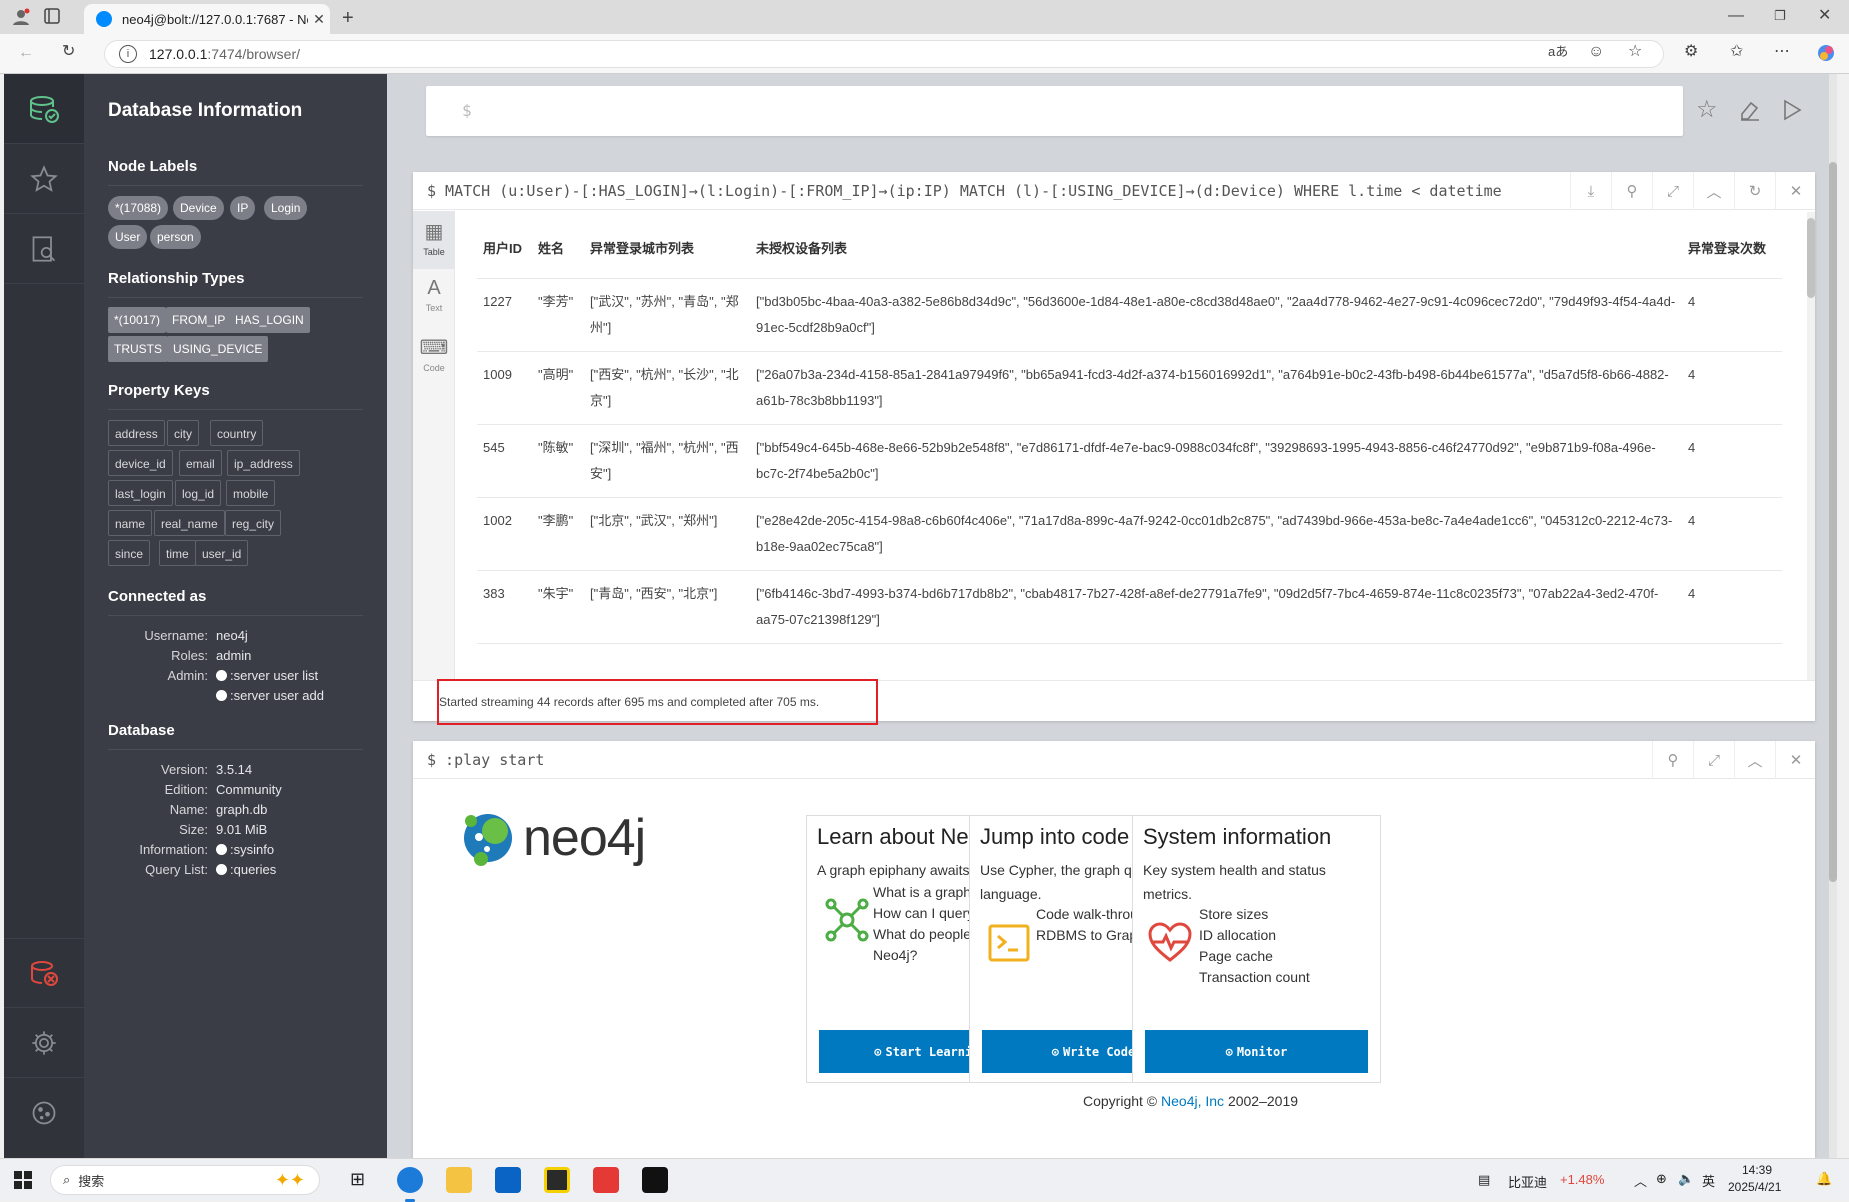 The height and width of the screenshot is (1202, 1849). I want to click on monitor-button: ⊙ Monitor, so click(1256, 1051).